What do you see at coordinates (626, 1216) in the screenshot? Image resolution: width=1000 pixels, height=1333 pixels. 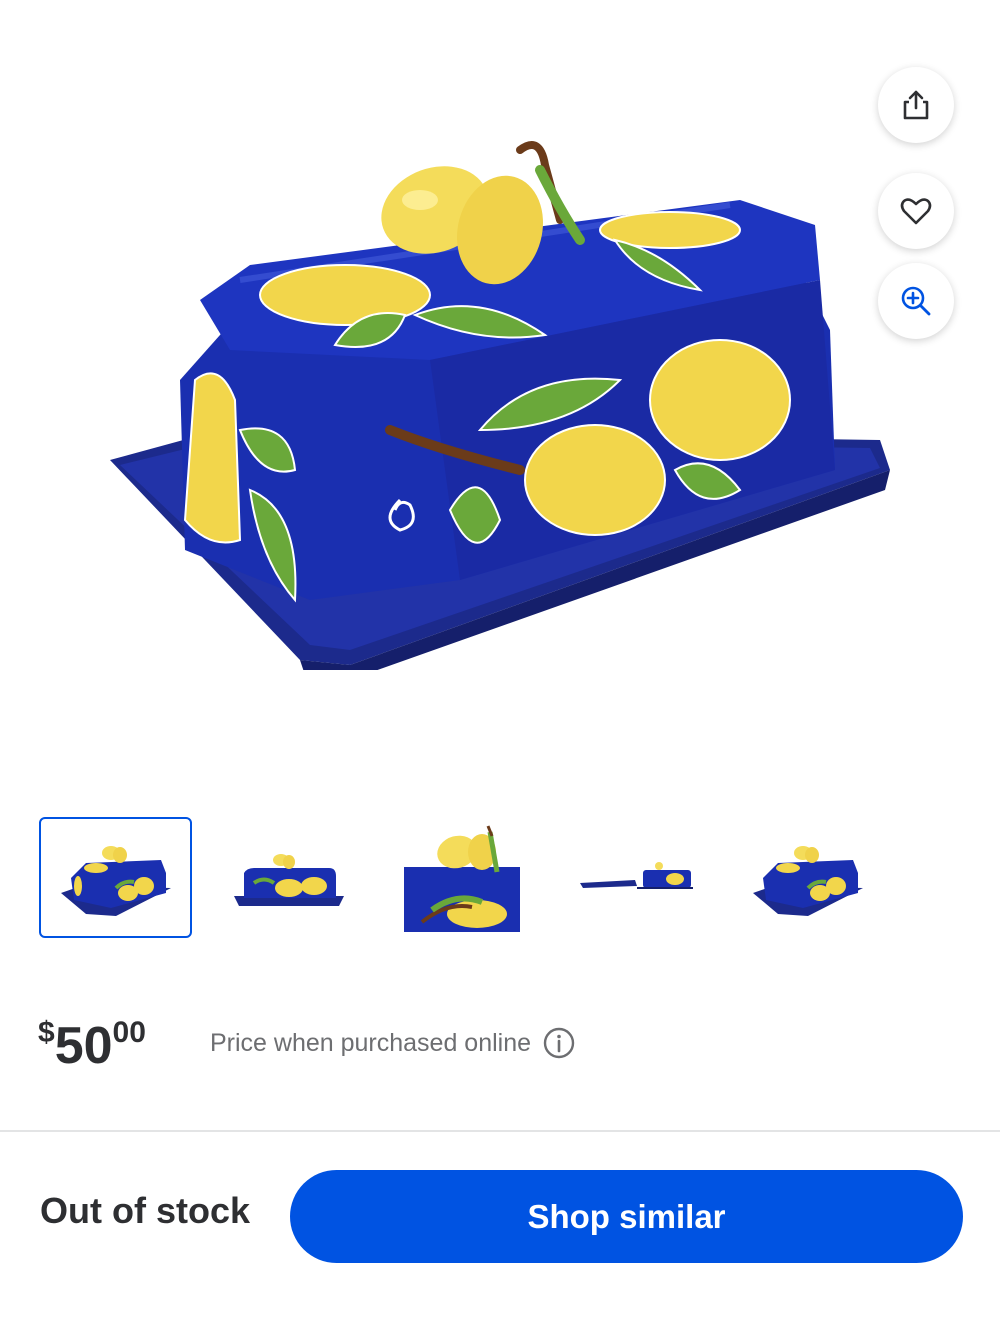 I see `shop-similar-button: Shop similar` at bounding box center [626, 1216].